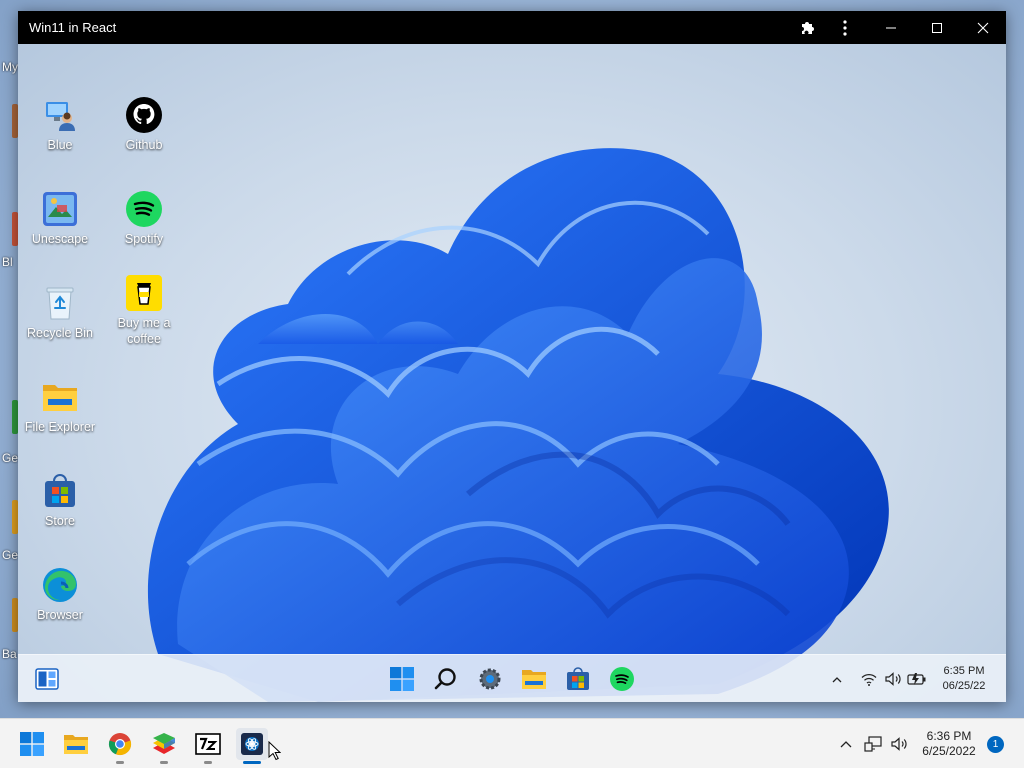  What do you see at coordinates (252, 762) in the screenshot?
I see `running-indicator-active` at bounding box center [252, 762].